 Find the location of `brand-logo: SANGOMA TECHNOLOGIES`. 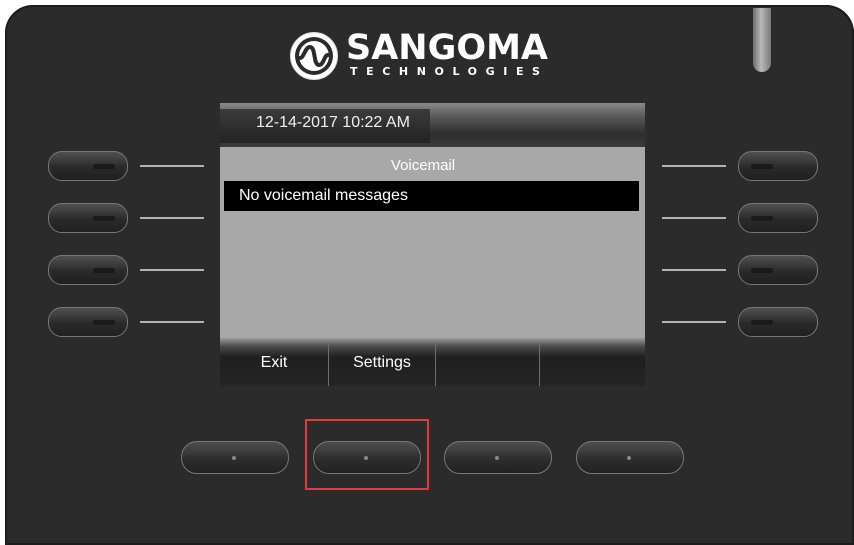

brand-logo: SANGOMA TECHNOLOGIES is located at coordinates (430, 59).